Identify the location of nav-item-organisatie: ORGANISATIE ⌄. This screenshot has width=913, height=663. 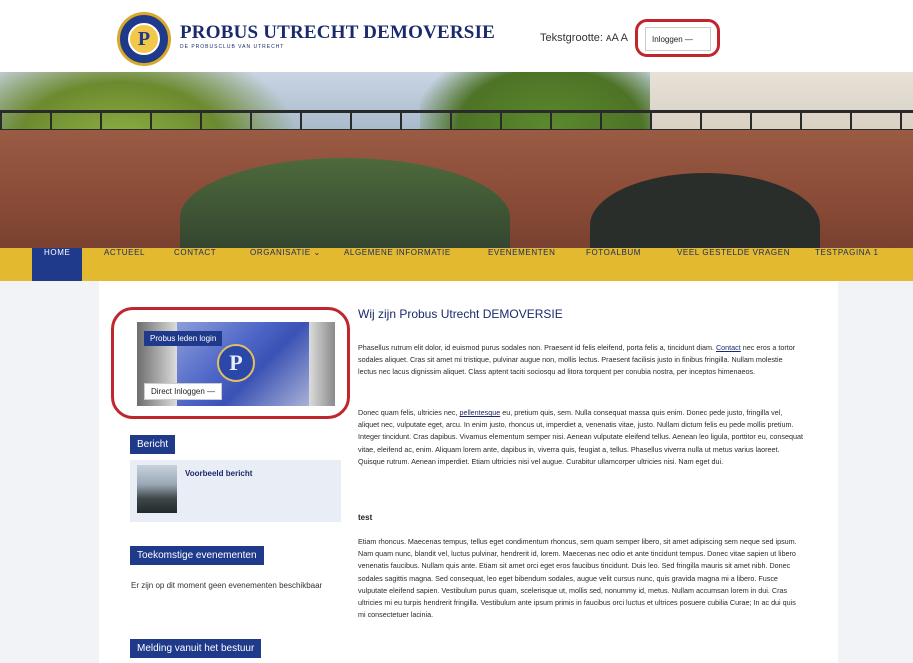
(285, 264).